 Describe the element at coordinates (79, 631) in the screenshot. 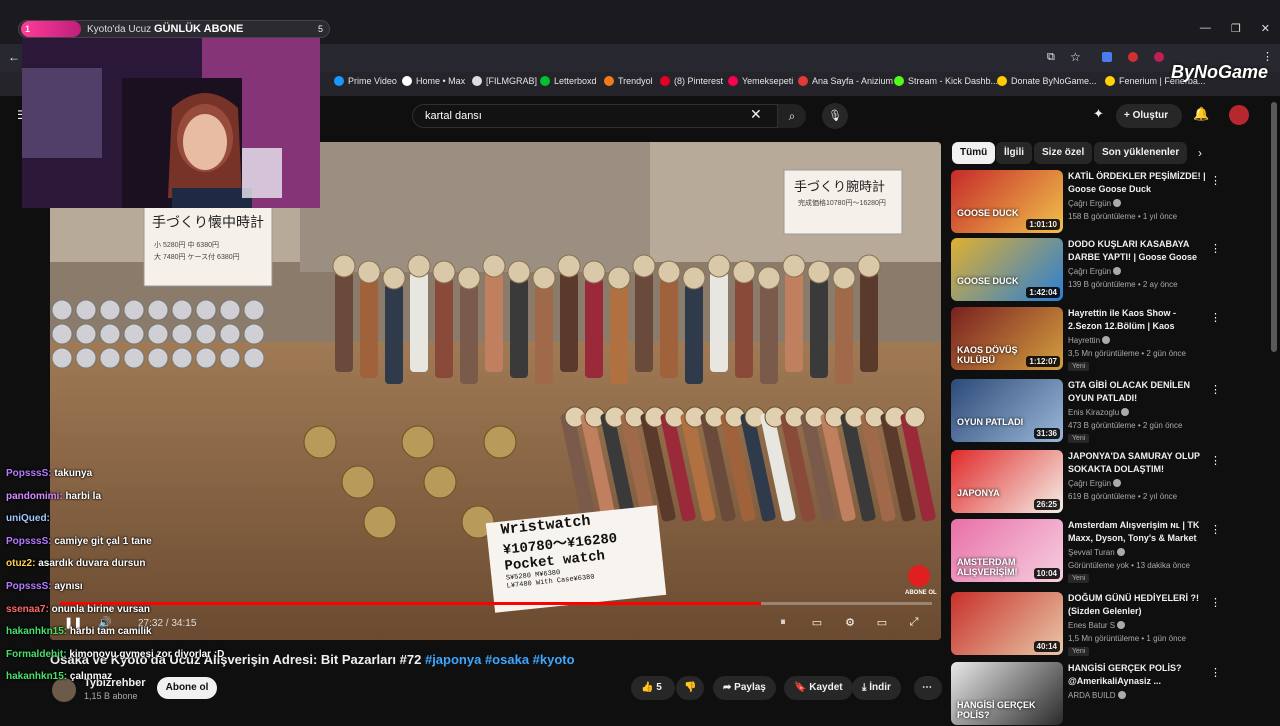

I see `chat-message: hakanhkn15: harbi tam camilik` at that location.